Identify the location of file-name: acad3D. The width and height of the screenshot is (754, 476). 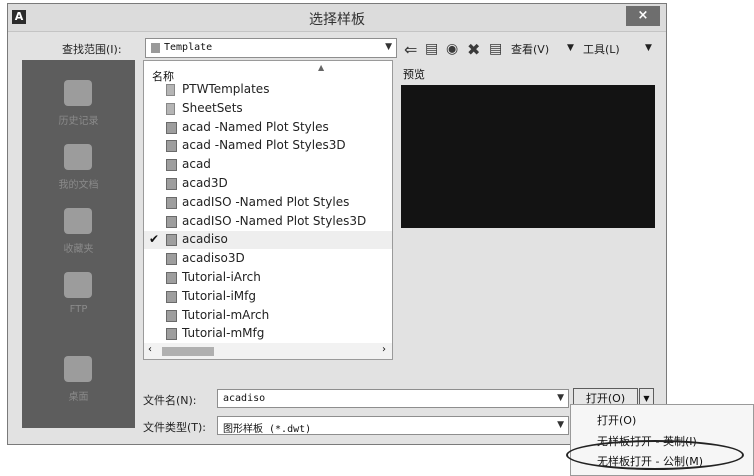
(205, 183).